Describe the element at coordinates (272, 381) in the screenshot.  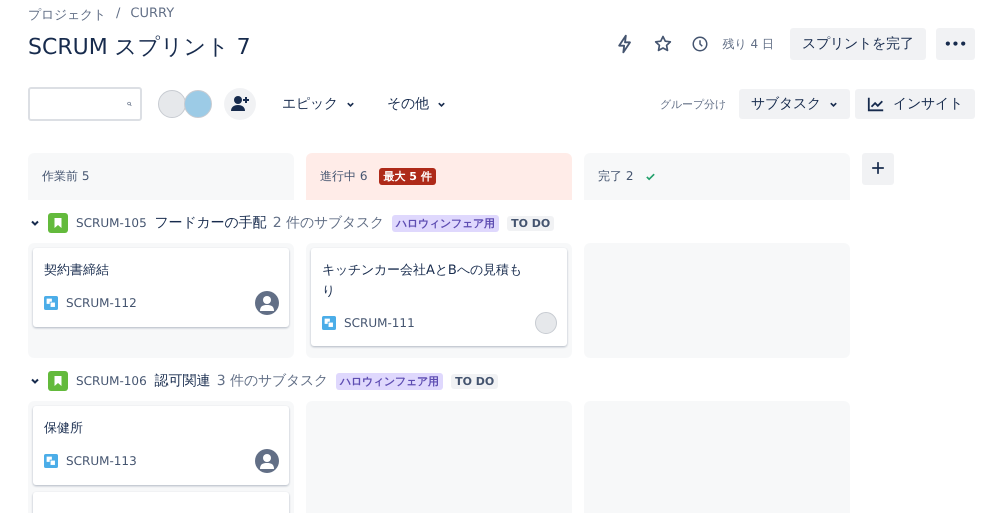
I see `subtask-count: 3 件のサブタスク` at that location.